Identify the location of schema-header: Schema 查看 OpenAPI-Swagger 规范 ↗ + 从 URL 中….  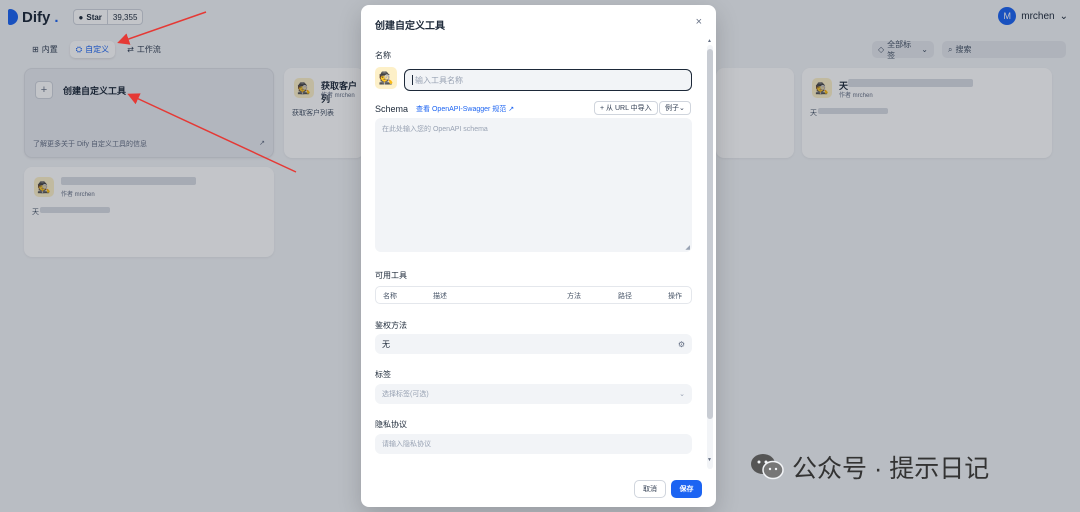
(533, 109).